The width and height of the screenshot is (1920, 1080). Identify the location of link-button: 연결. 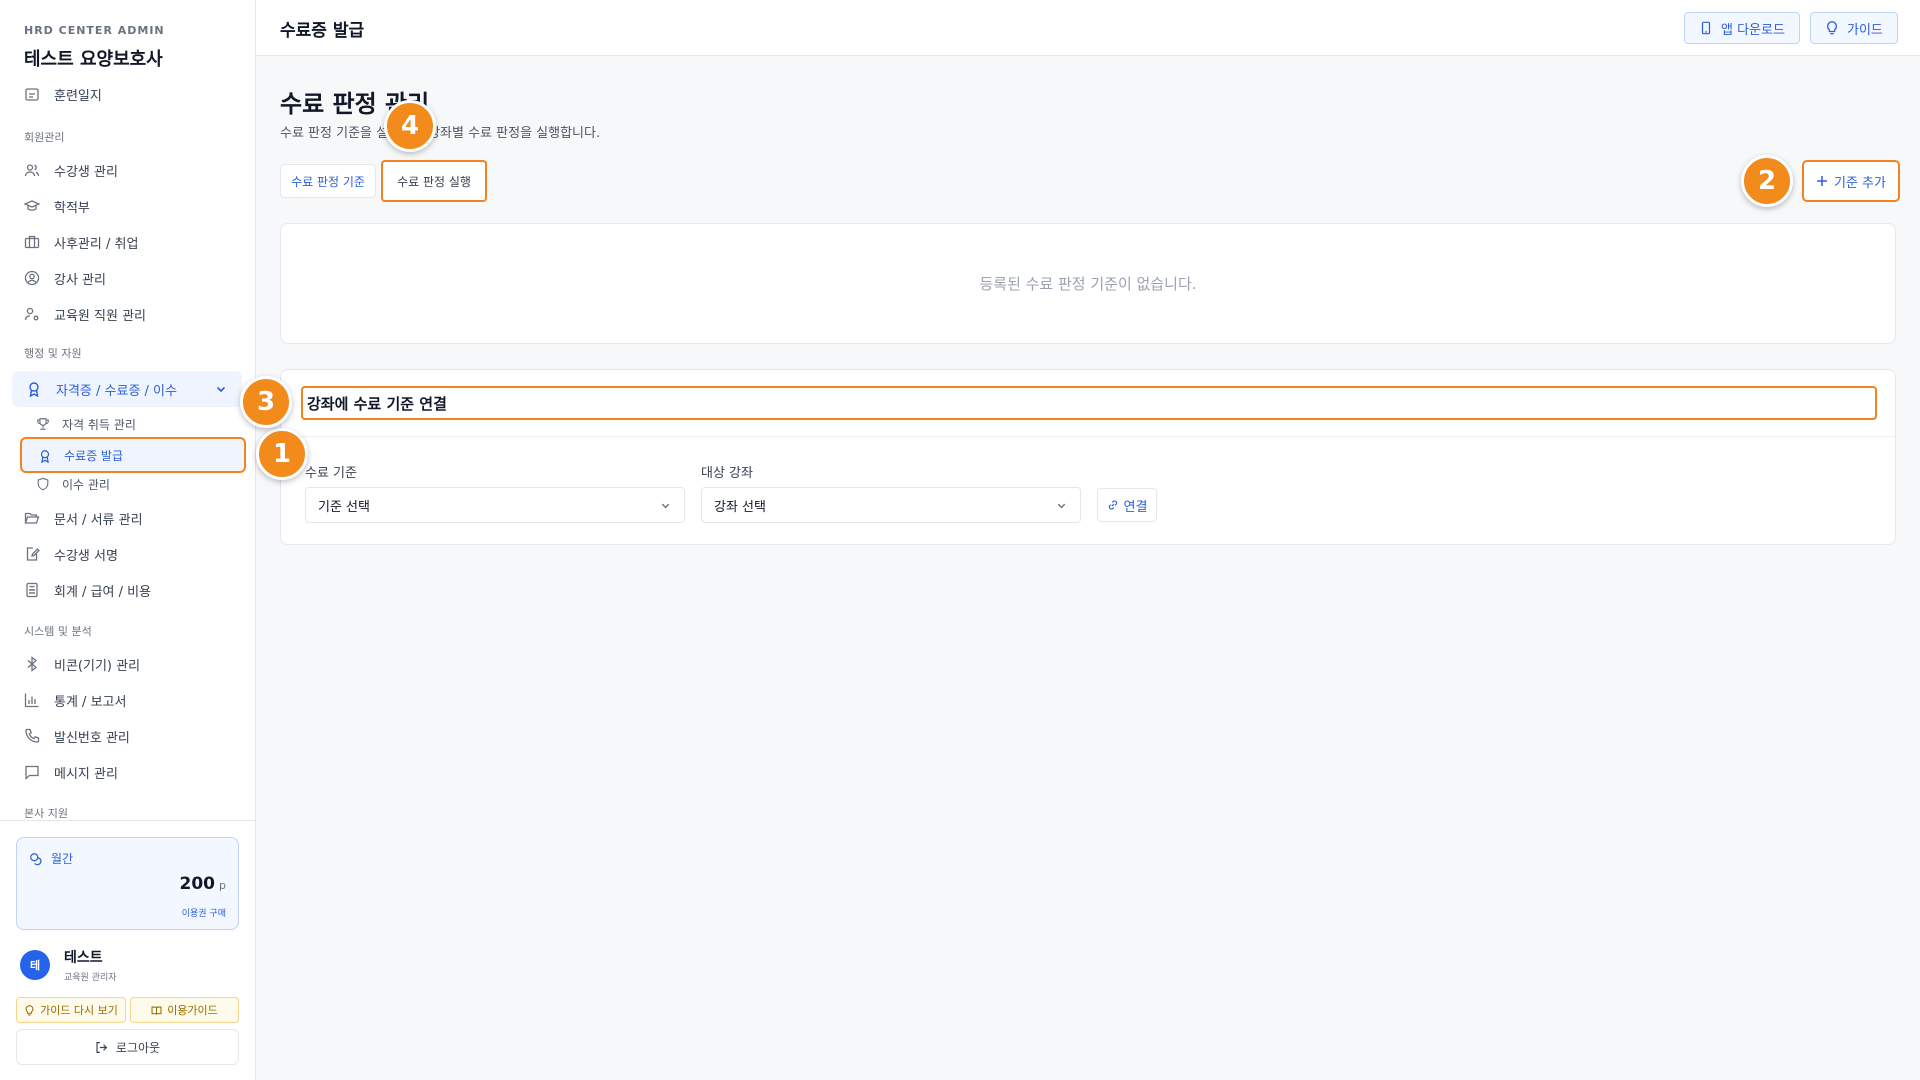
(1127, 505).